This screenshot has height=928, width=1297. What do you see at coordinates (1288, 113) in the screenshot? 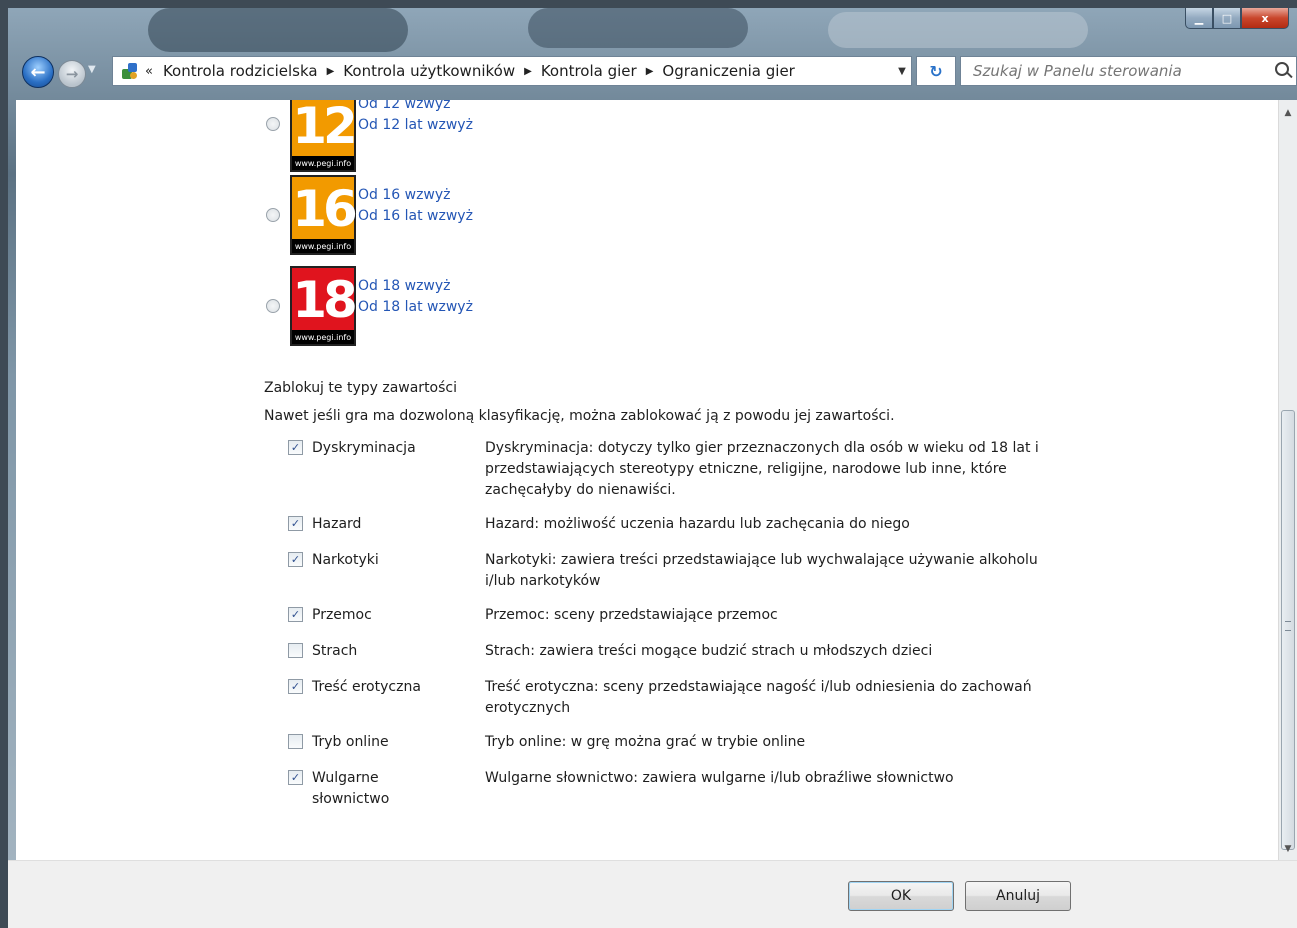
I see `scroll-up-icon: ▲` at bounding box center [1288, 113].